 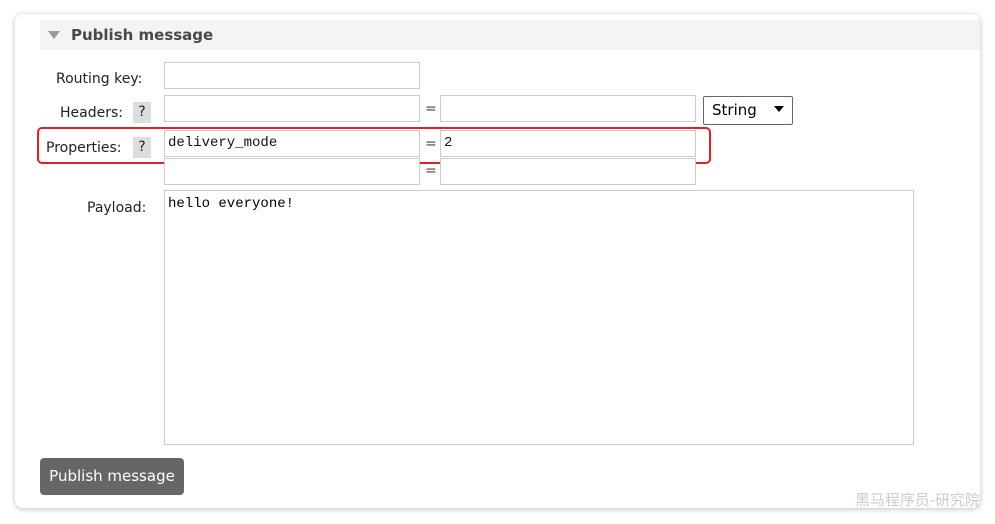 I want to click on payload-label: Payload:, so click(x=117, y=208).